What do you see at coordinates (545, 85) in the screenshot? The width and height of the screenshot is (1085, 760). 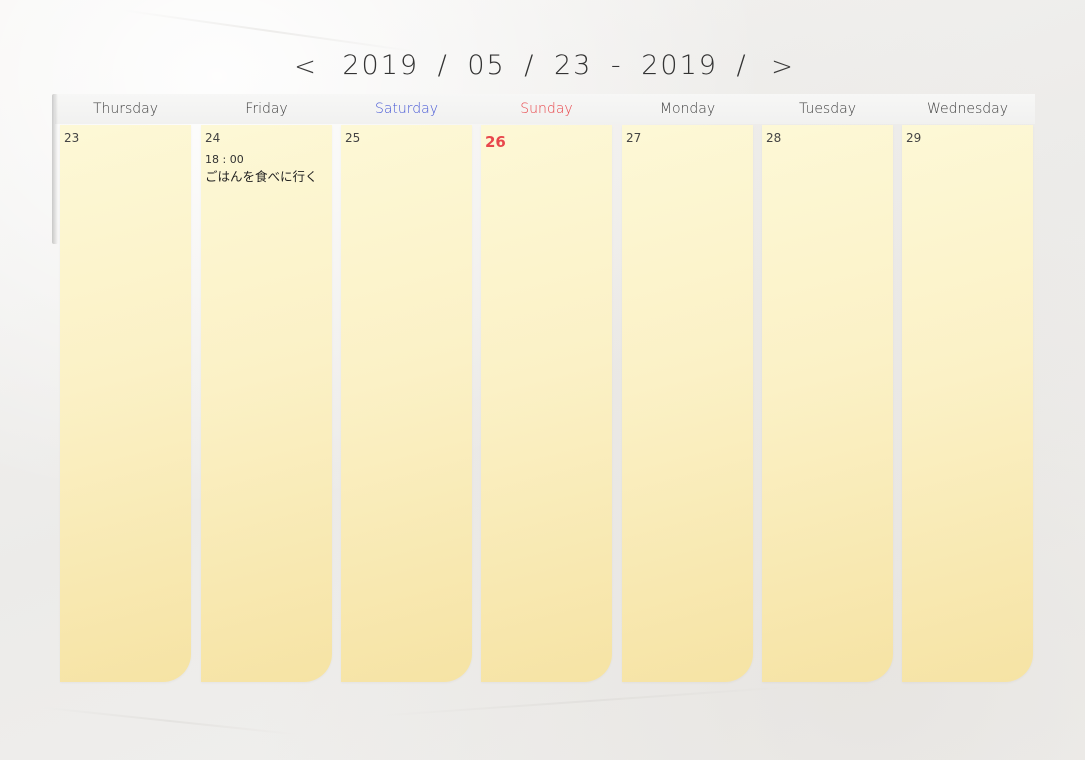 I see `date-range-title: 2019 / 05 / 23 - 2019 / 05 / 29` at bounding box center [545, 85].